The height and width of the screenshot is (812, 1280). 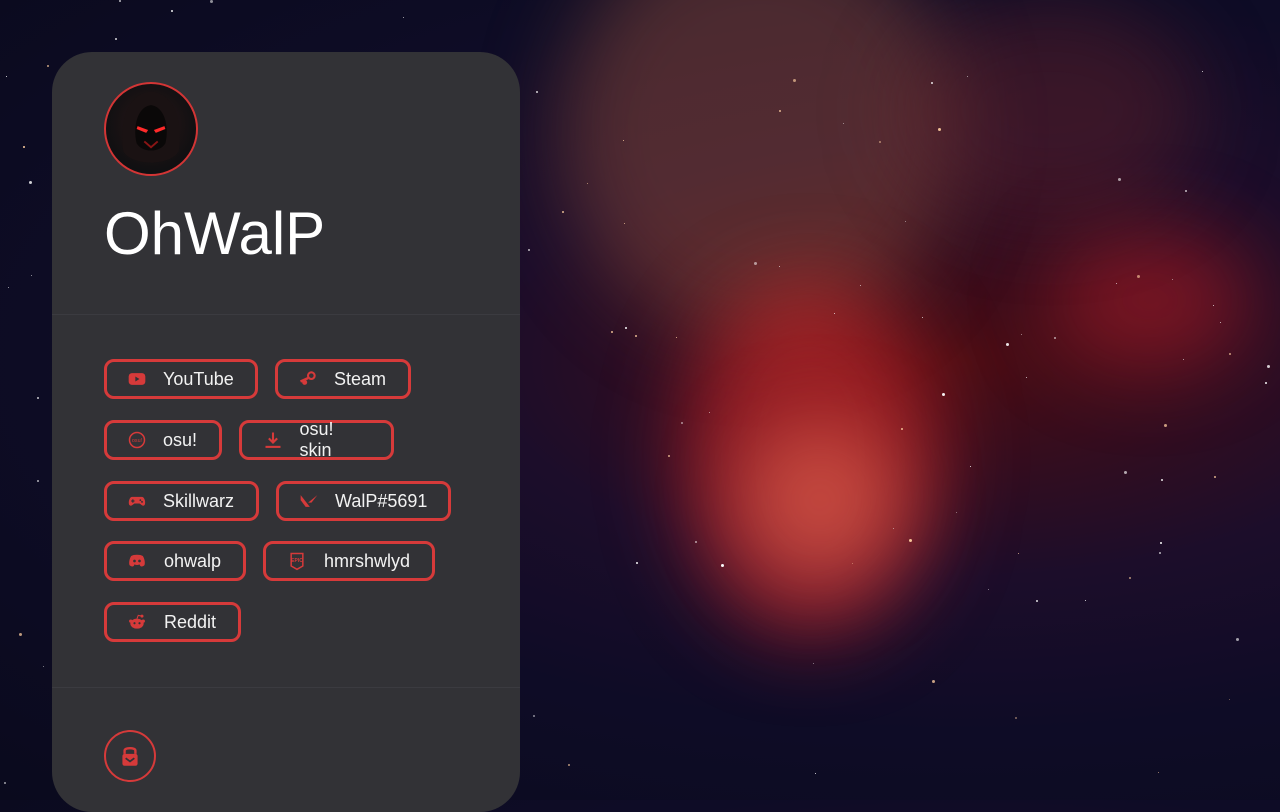 I want to click on valorant-icon, so click(x=309, y=501).